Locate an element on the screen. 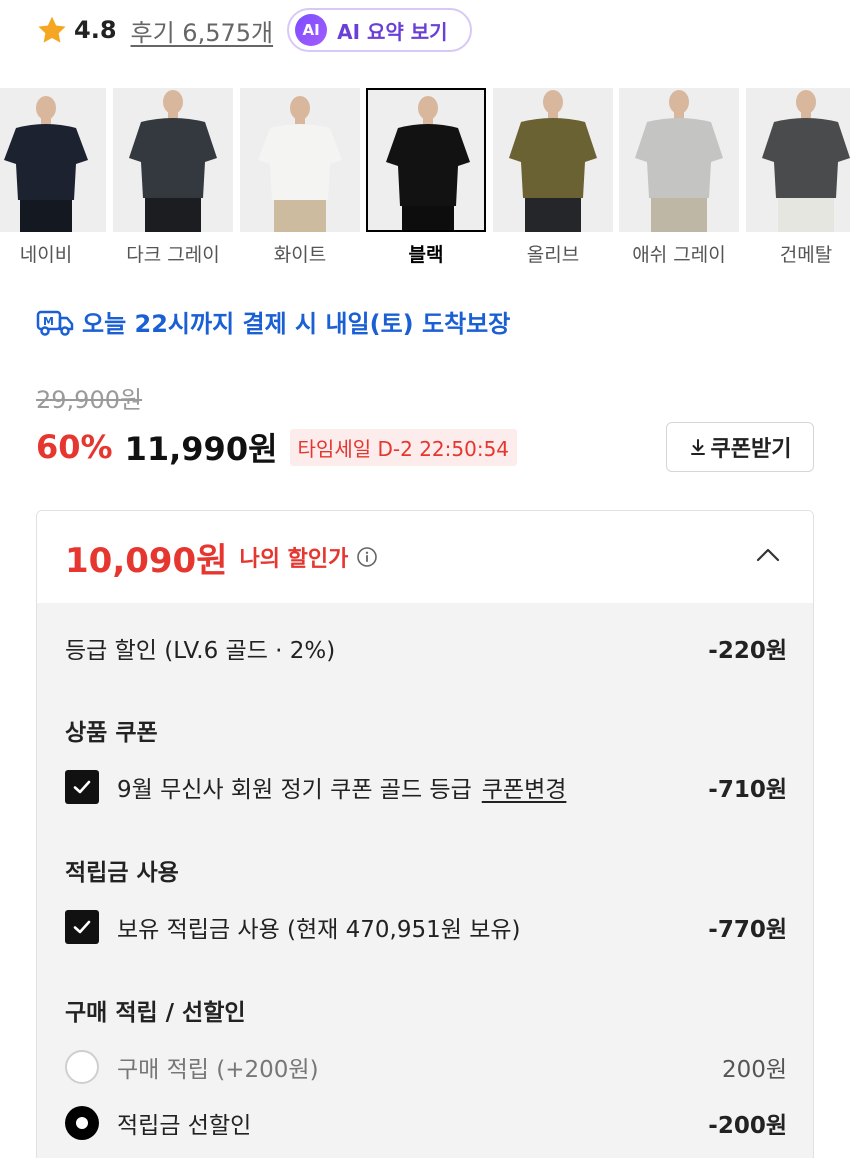  reward-title: 구매 적립 / 선할인 is located at coordinates (155, 1013).